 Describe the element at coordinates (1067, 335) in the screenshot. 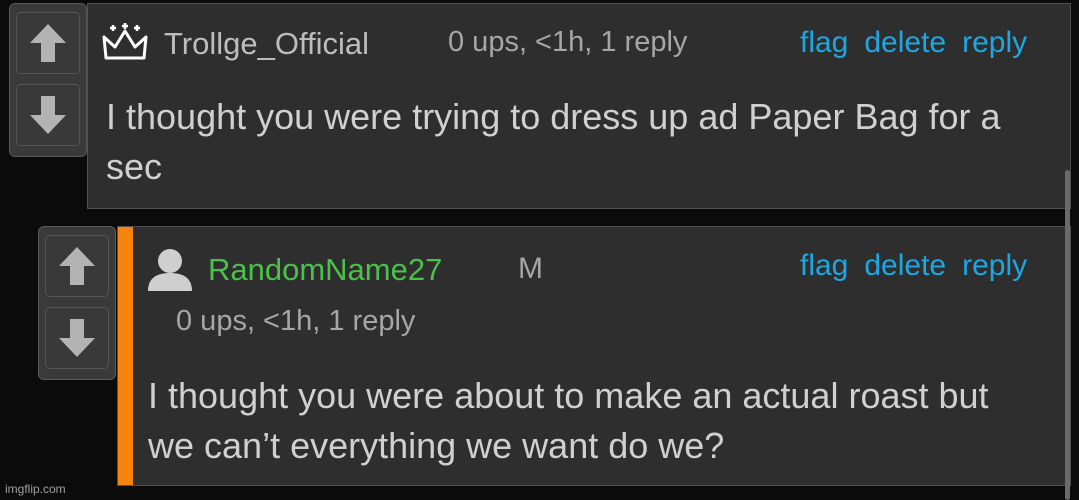

I see `scrollbar` at that location.